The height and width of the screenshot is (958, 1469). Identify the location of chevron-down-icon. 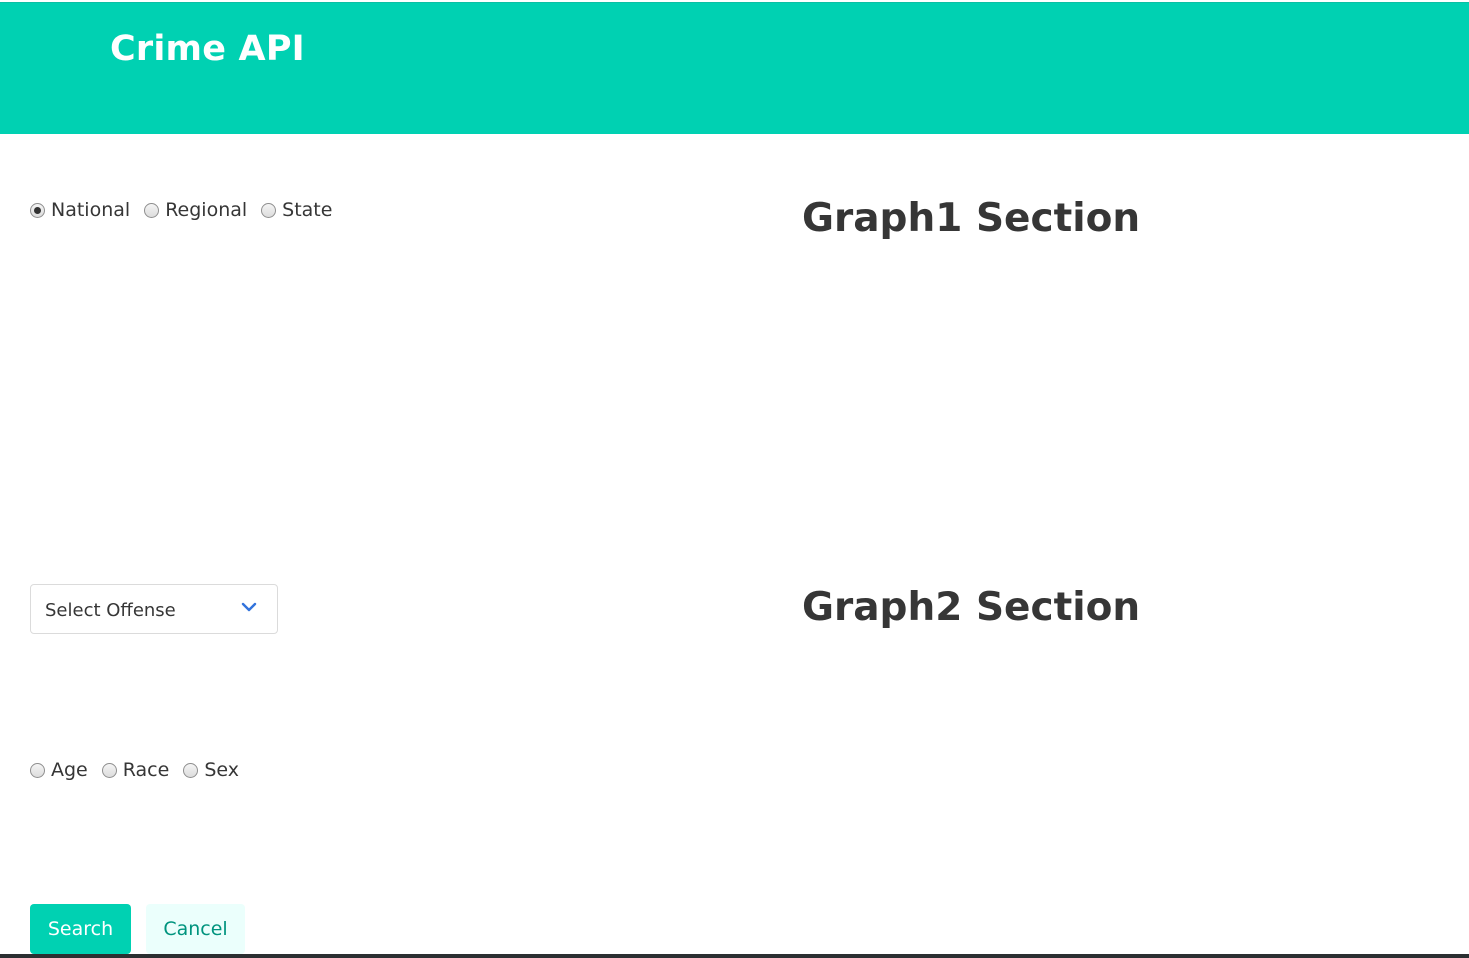
(249, 607).